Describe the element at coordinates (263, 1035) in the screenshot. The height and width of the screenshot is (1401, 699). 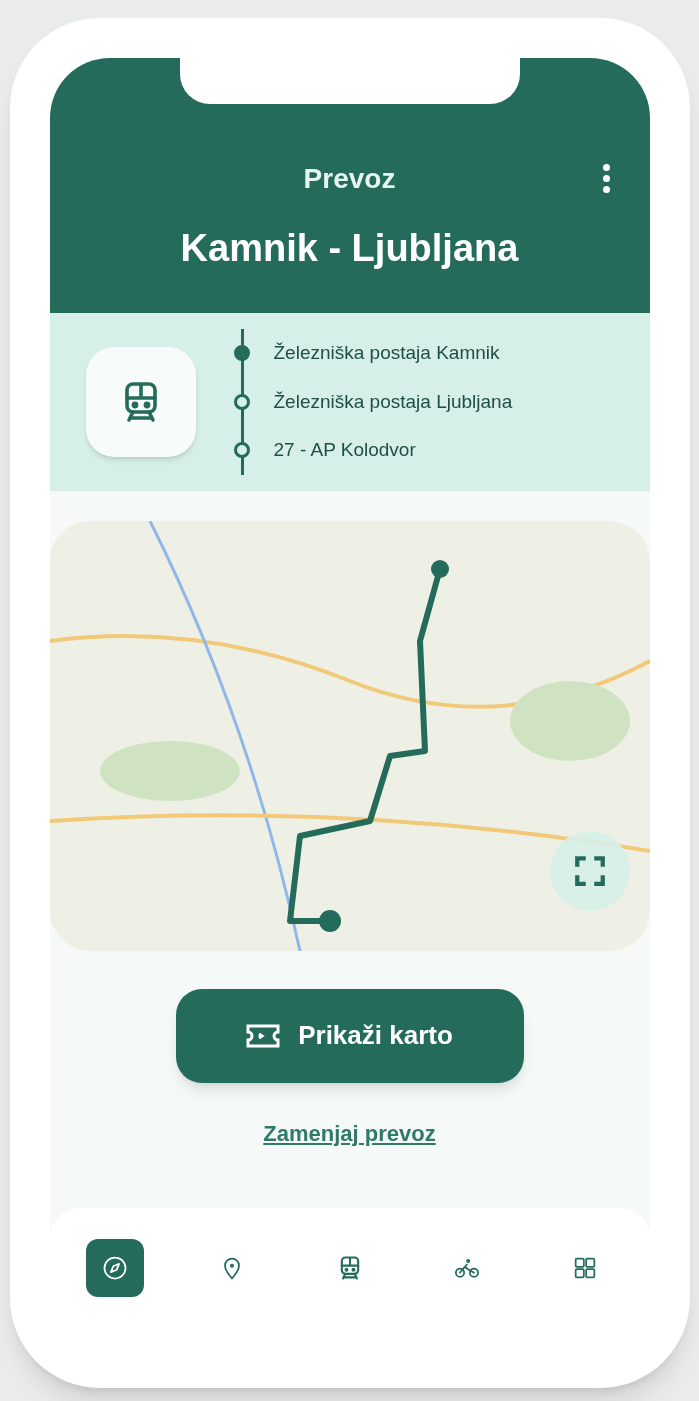
I see `ticket-icon` at that location.